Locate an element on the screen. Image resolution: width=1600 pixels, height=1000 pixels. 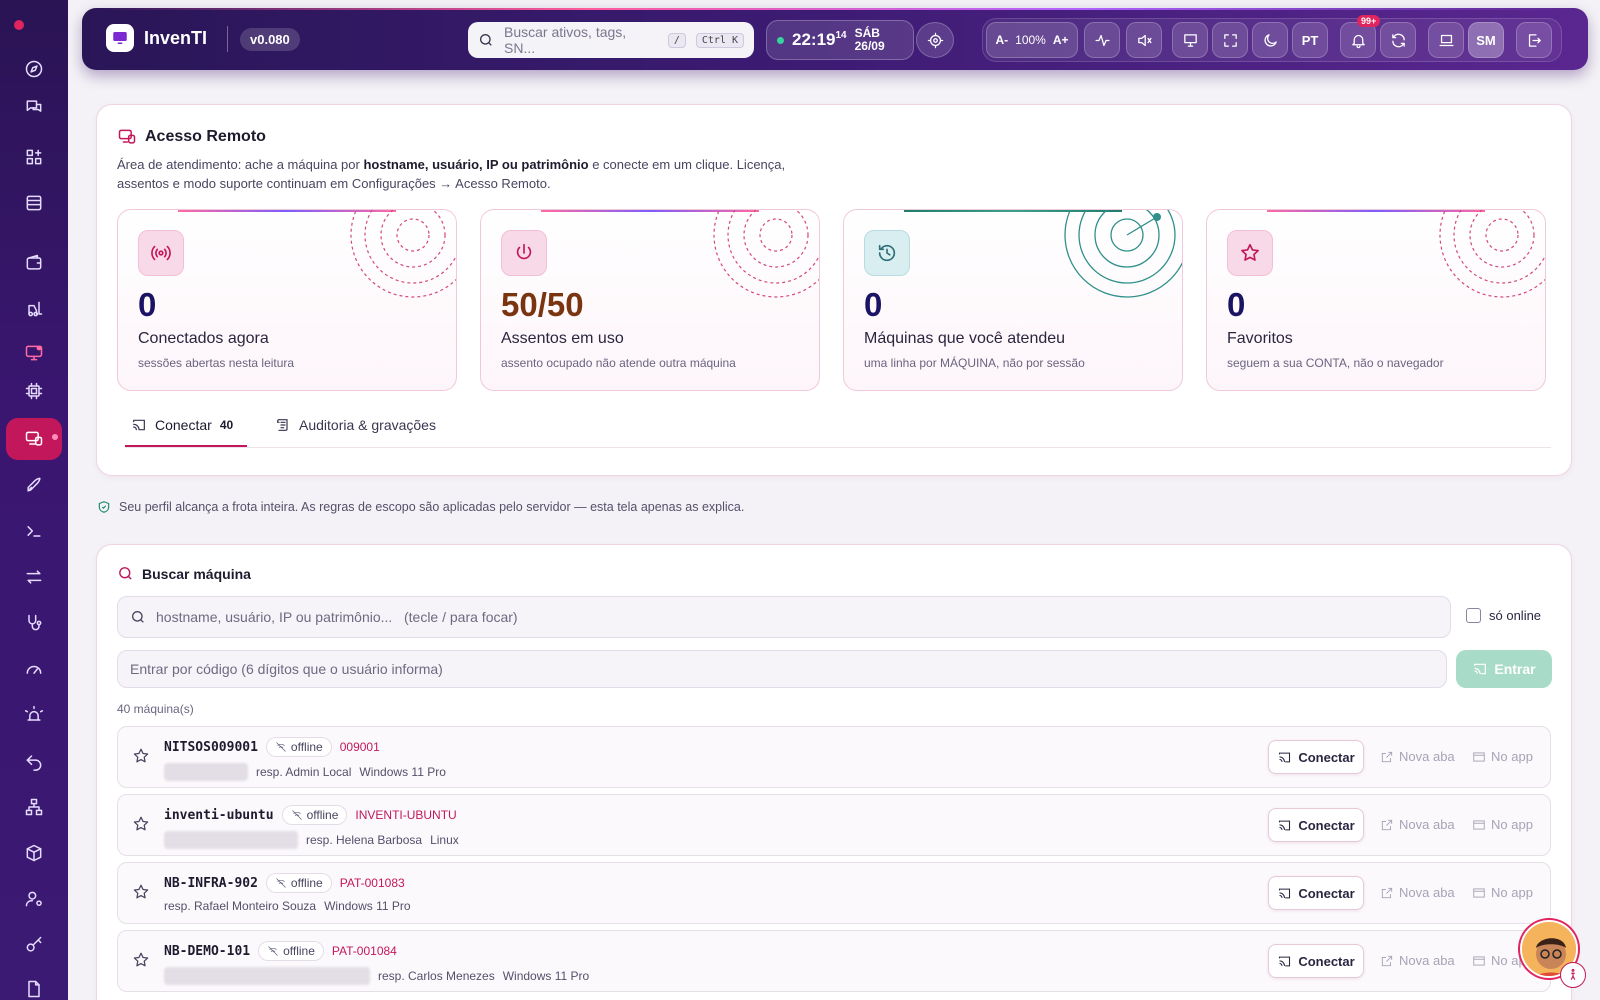
tab-connect-count: 40 is located at coordinates (226, 425).